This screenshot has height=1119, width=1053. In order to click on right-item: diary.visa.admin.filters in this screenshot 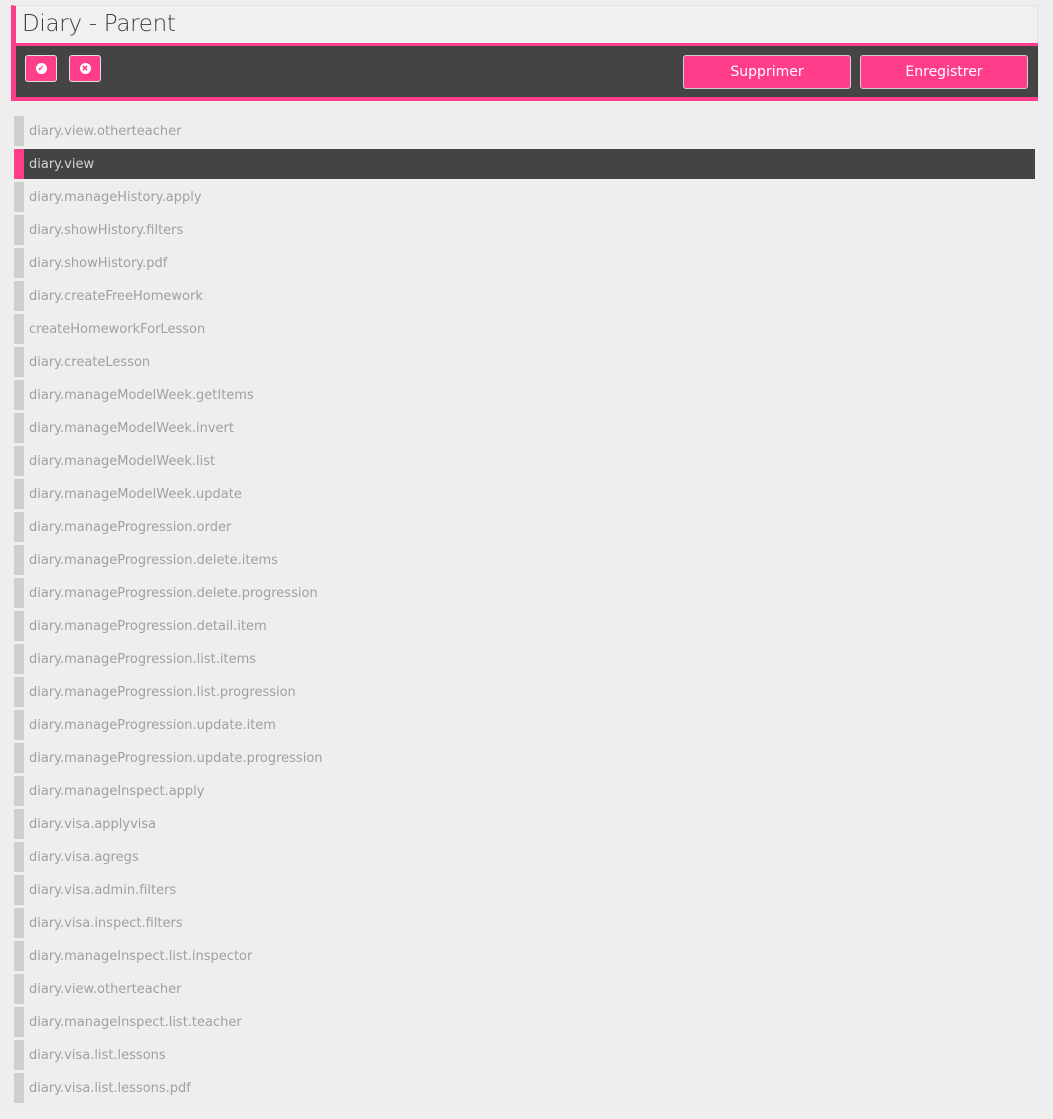, I will do `click(524, 890)`.